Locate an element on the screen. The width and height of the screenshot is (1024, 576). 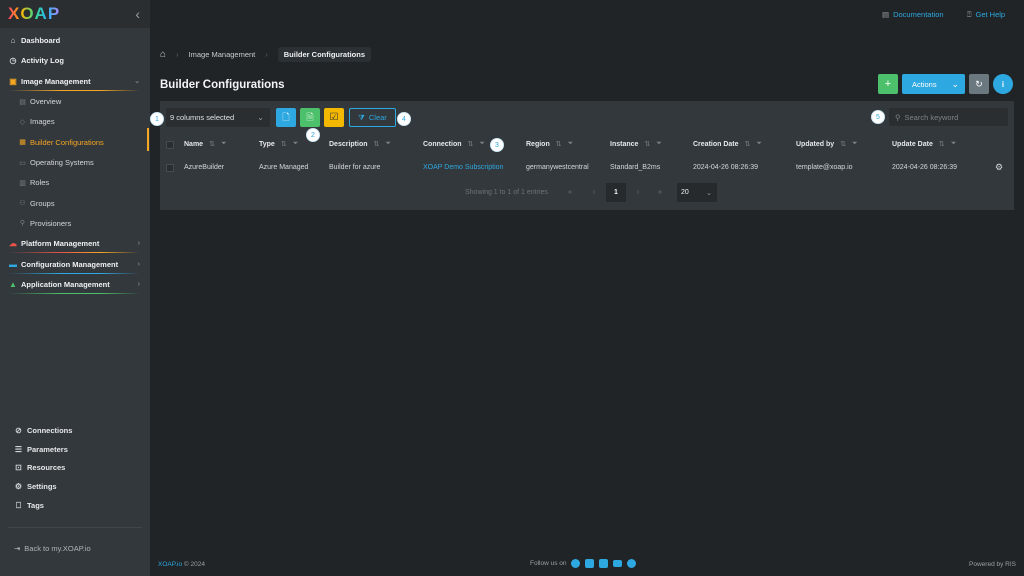
help-icon: ⍰ is located at coordinates (969, 14).